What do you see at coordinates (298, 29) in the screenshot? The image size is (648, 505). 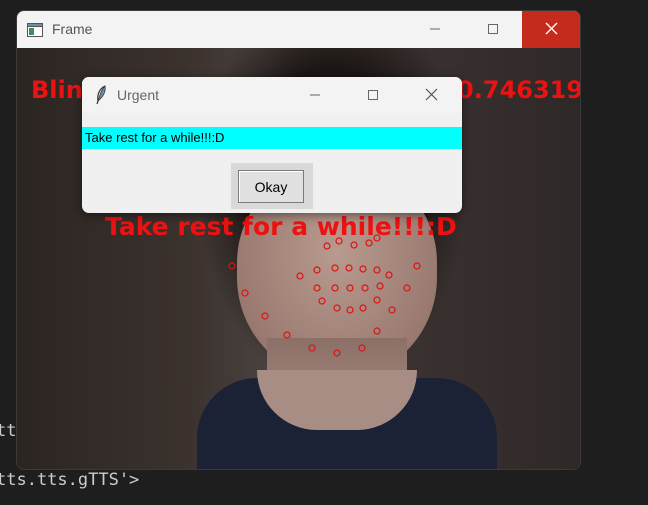 I see `frame-titlebar: Frame` at bounding box center [298, 29].